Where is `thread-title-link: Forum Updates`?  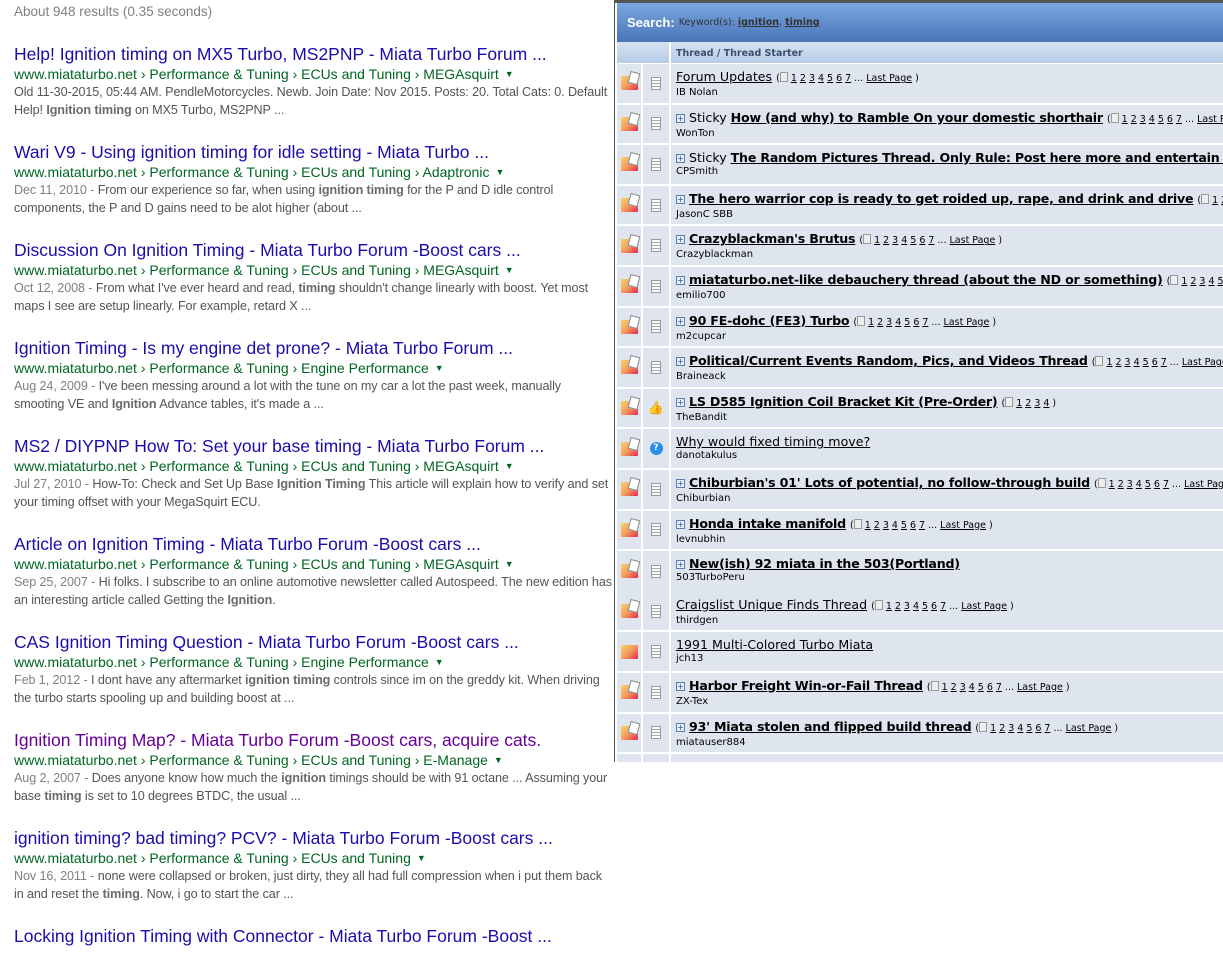 thread-title-link: Forum Updates is located at coordinates (724, 76).